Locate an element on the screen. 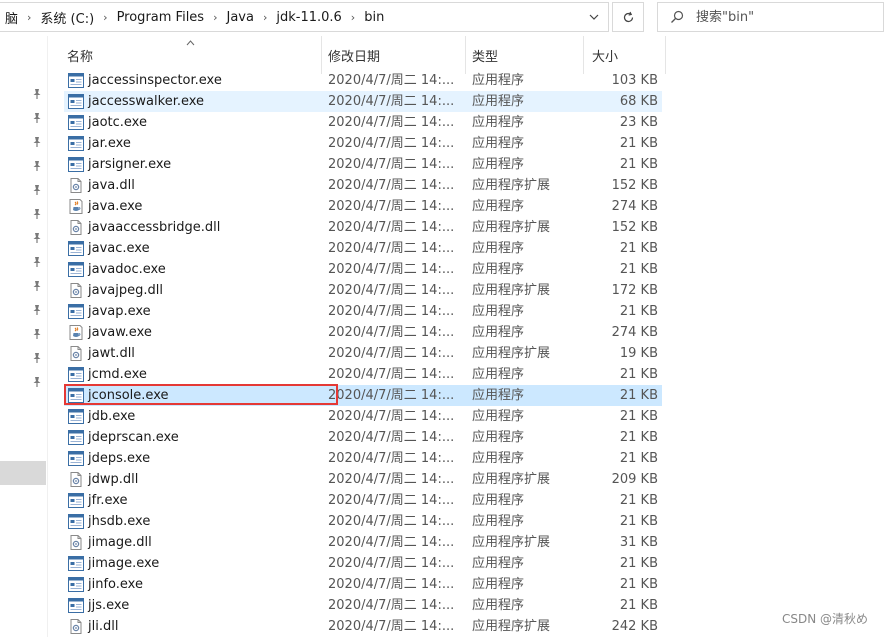  file-row: jfr.exe 2020/4/7/周二 14:... 应用程序 21 KB is located at coordinates (363, 500).